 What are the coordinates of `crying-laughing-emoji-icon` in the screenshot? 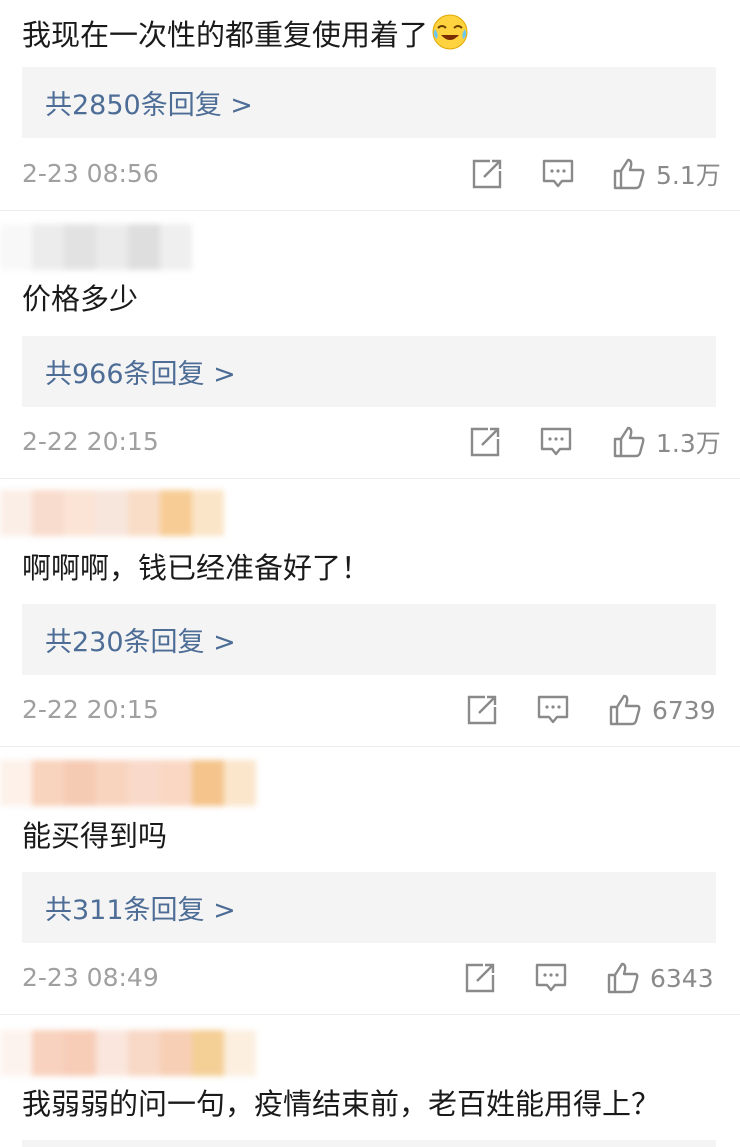 It's located at (450, 37).